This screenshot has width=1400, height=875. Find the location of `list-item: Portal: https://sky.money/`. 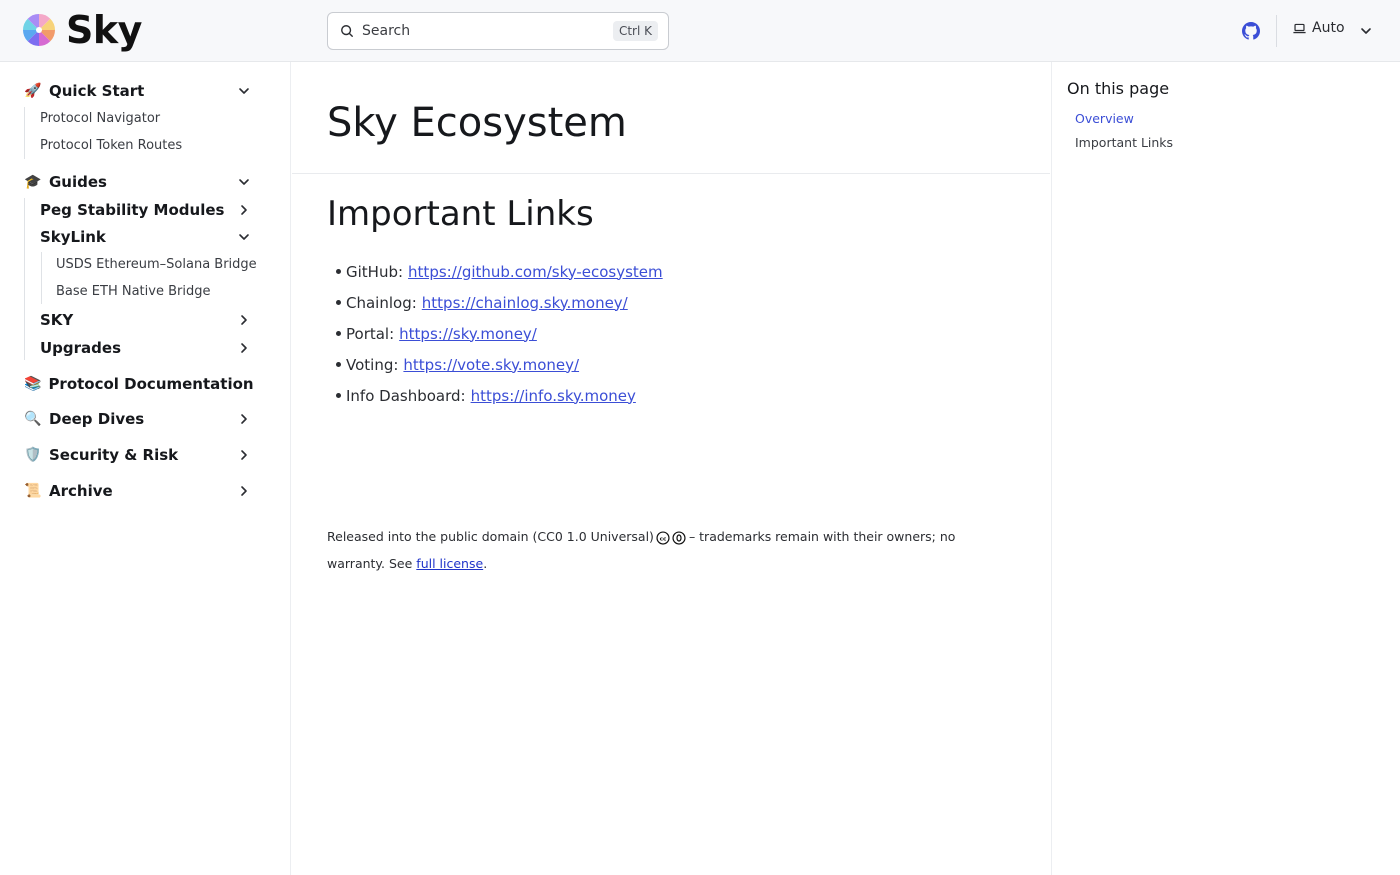

list-item: Portal: https://sky.money/ is located at coordinates (499, 333).